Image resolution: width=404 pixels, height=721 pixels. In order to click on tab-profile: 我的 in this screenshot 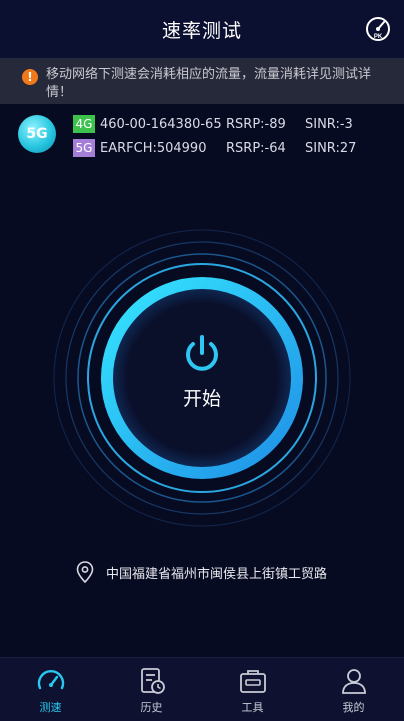, I will do `click(353, 689)`.